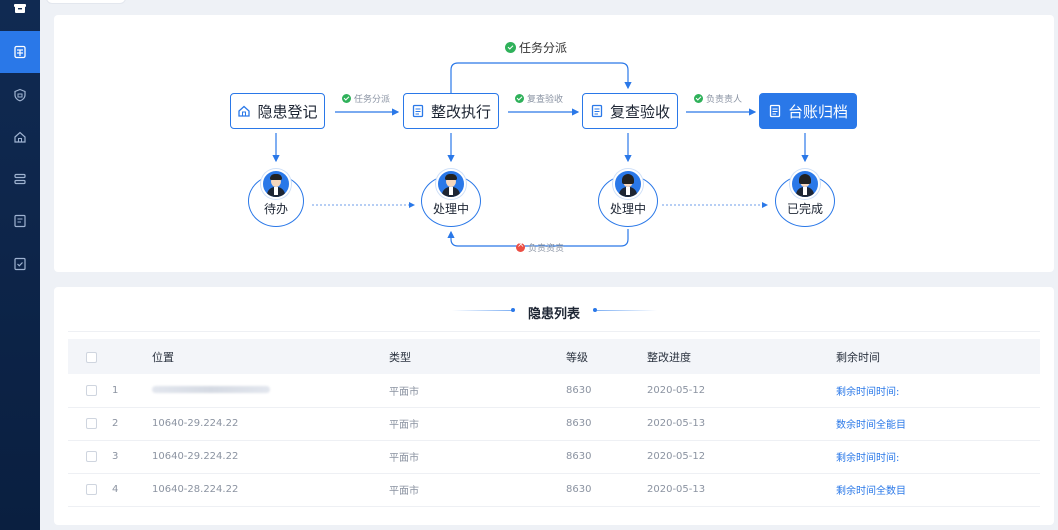 This screenshot has width=1058, height=530. What do you see at coordinates (277, 111) in the screenshot?
I see `node-hazard-register: 隐患登记` at bounding box center [277, 111].